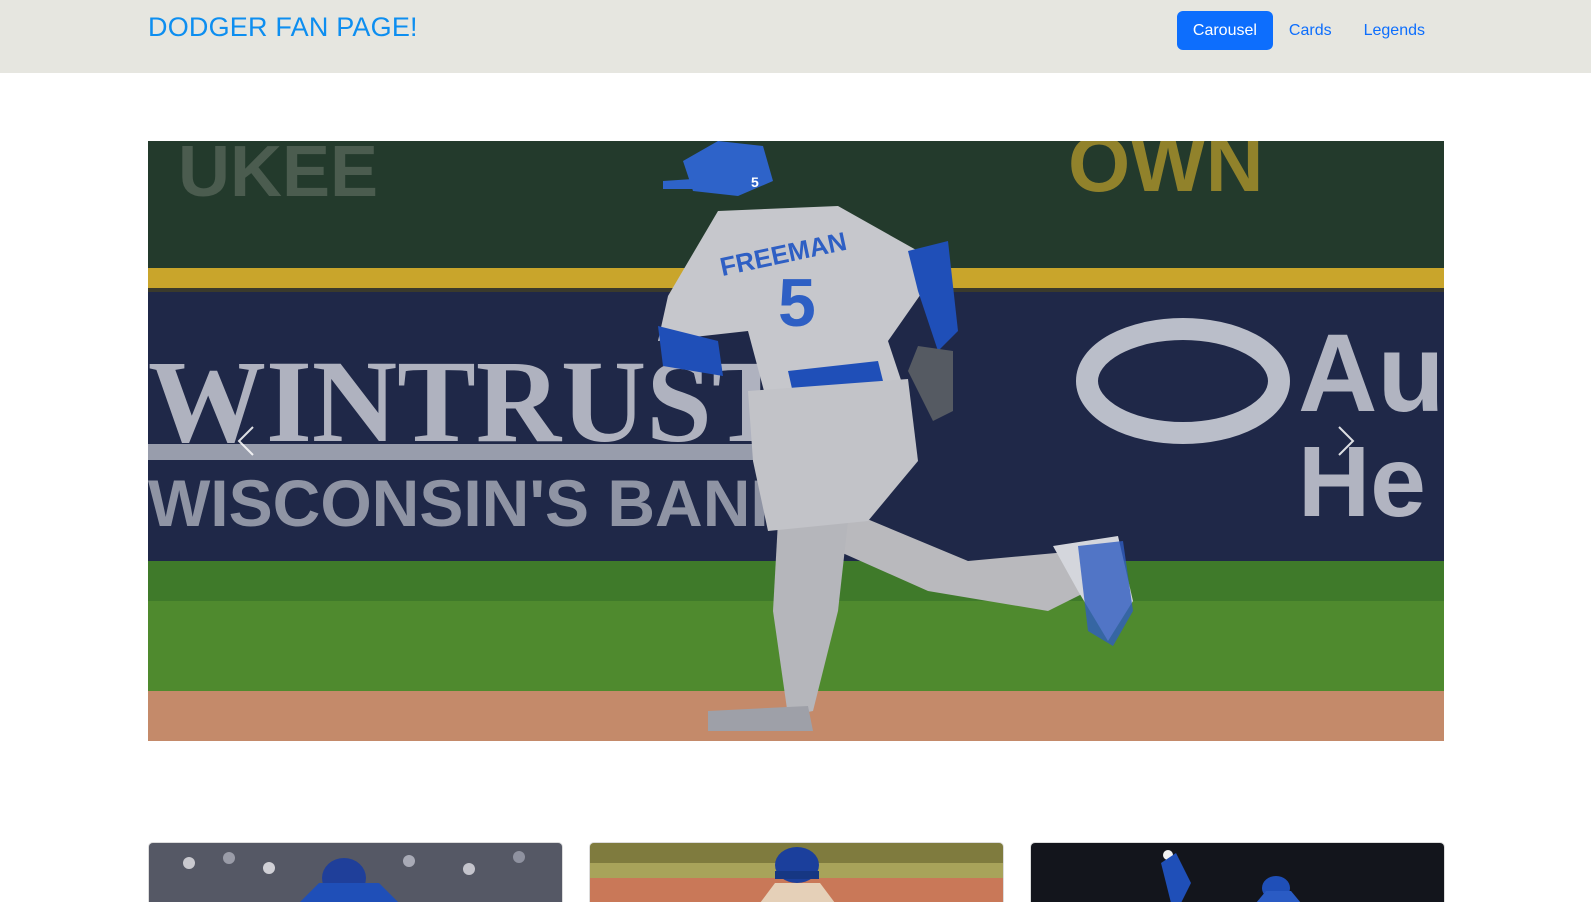 This screenshot has height=902, width=1591. Describe the element at coordinates (283, 27) in the screenshot. I see `brand-link: DODGER FAN PAGE!` at that location.